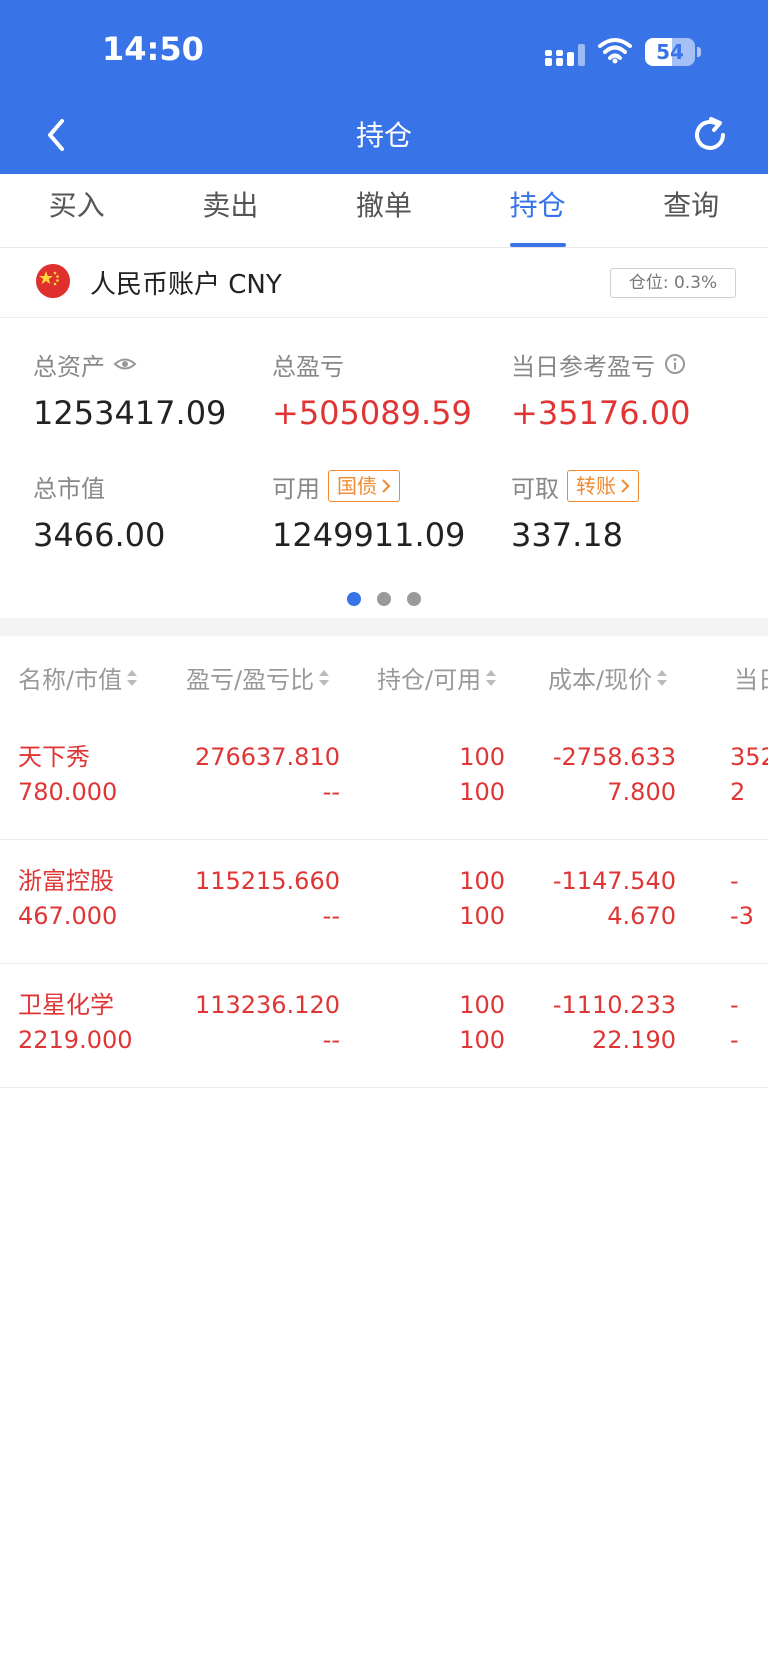 The height and width of the screenshot is (1665, 768). I want to click on stock-daily-top: 352, so click(749, 757).